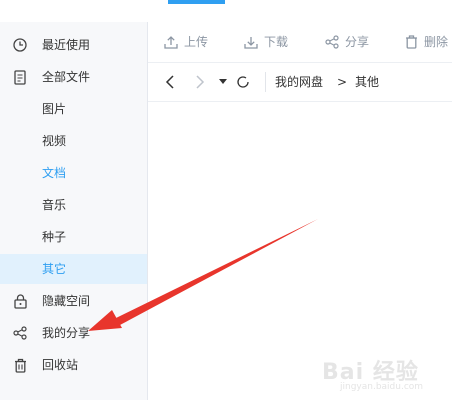 The height and width of the screenshot is (400, 452). Describe the element at coordinates (20, 301) in the screenshot. I see `lock-icon` at that location.